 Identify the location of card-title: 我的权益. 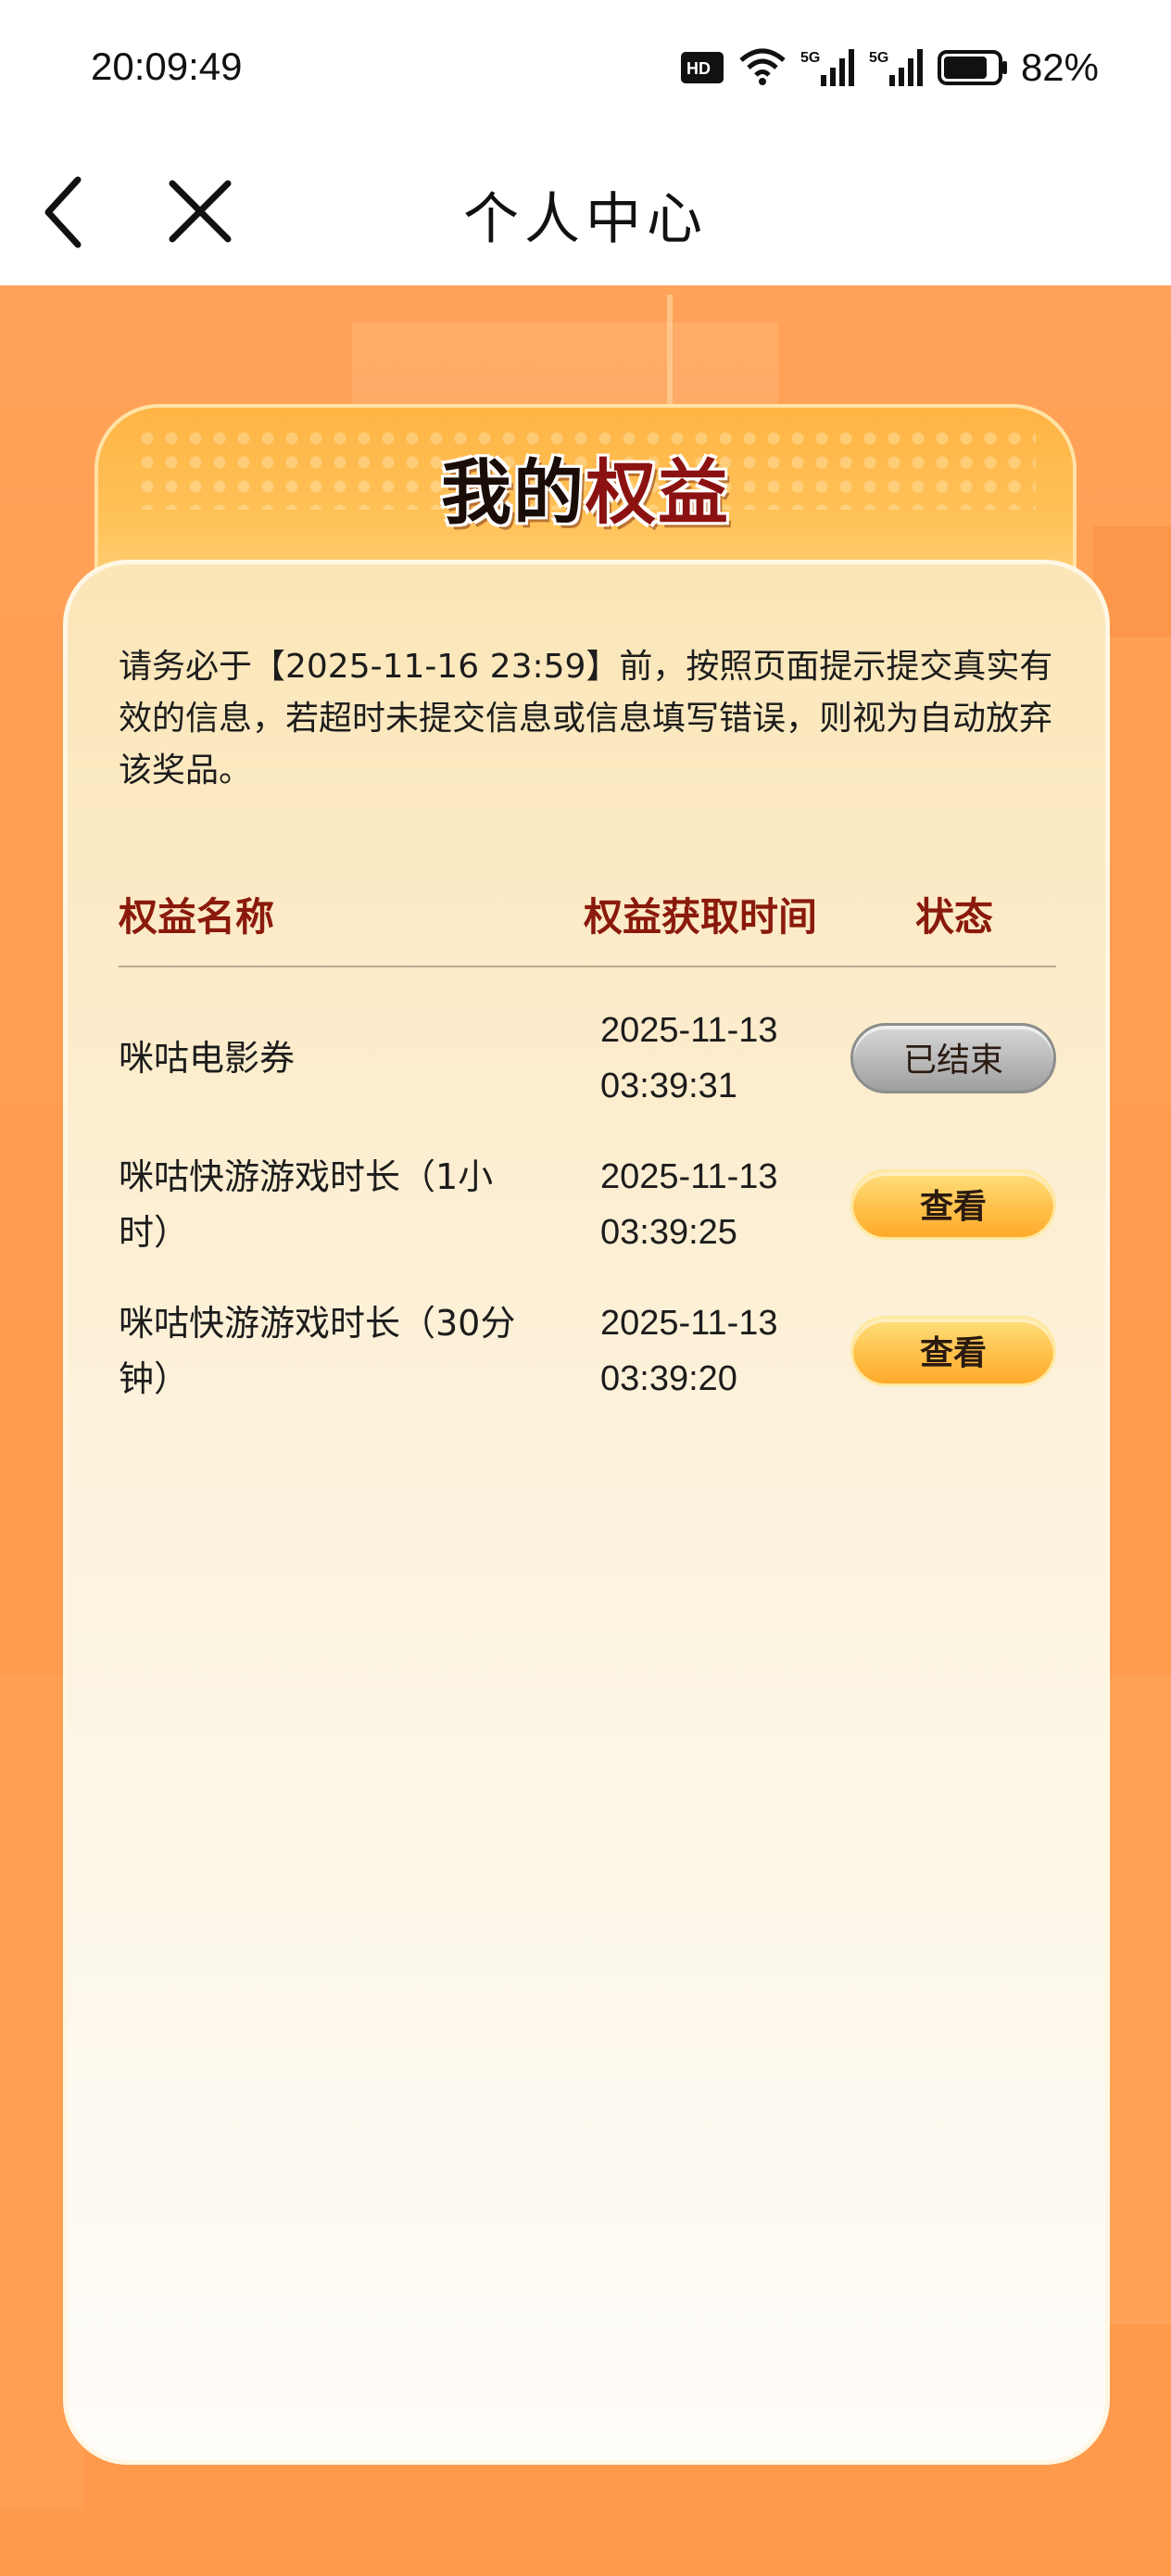
(585, 486).